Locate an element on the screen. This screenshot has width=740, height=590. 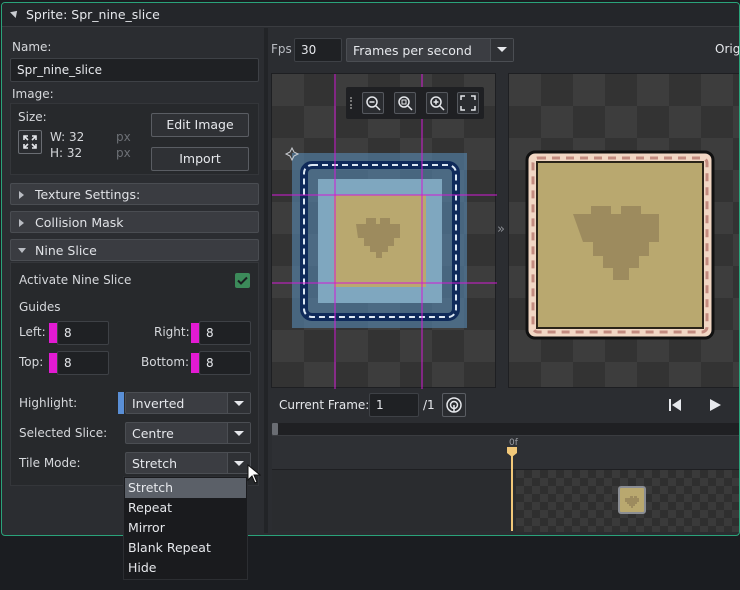
menu-item-blank-repeat: Blank Repeat is located at coordinates (185, 548).